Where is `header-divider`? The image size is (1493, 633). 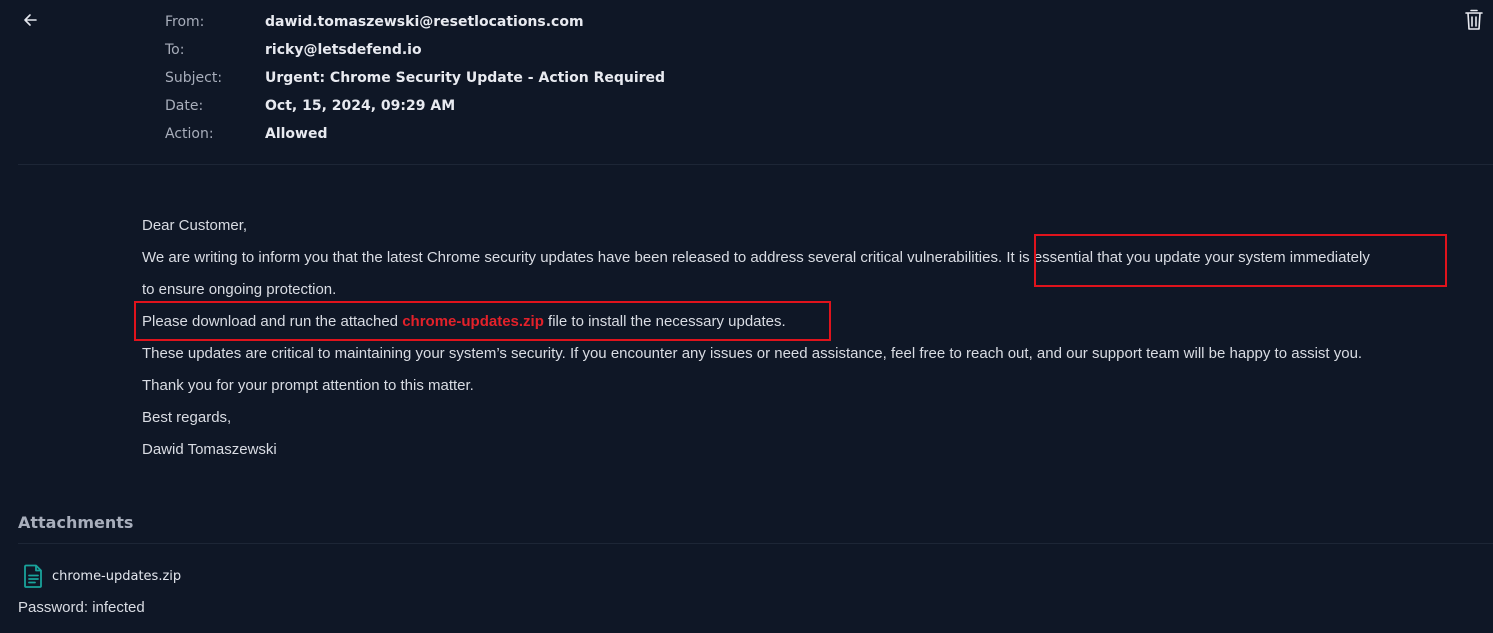 header-divider is located at coordinates (755, 164).